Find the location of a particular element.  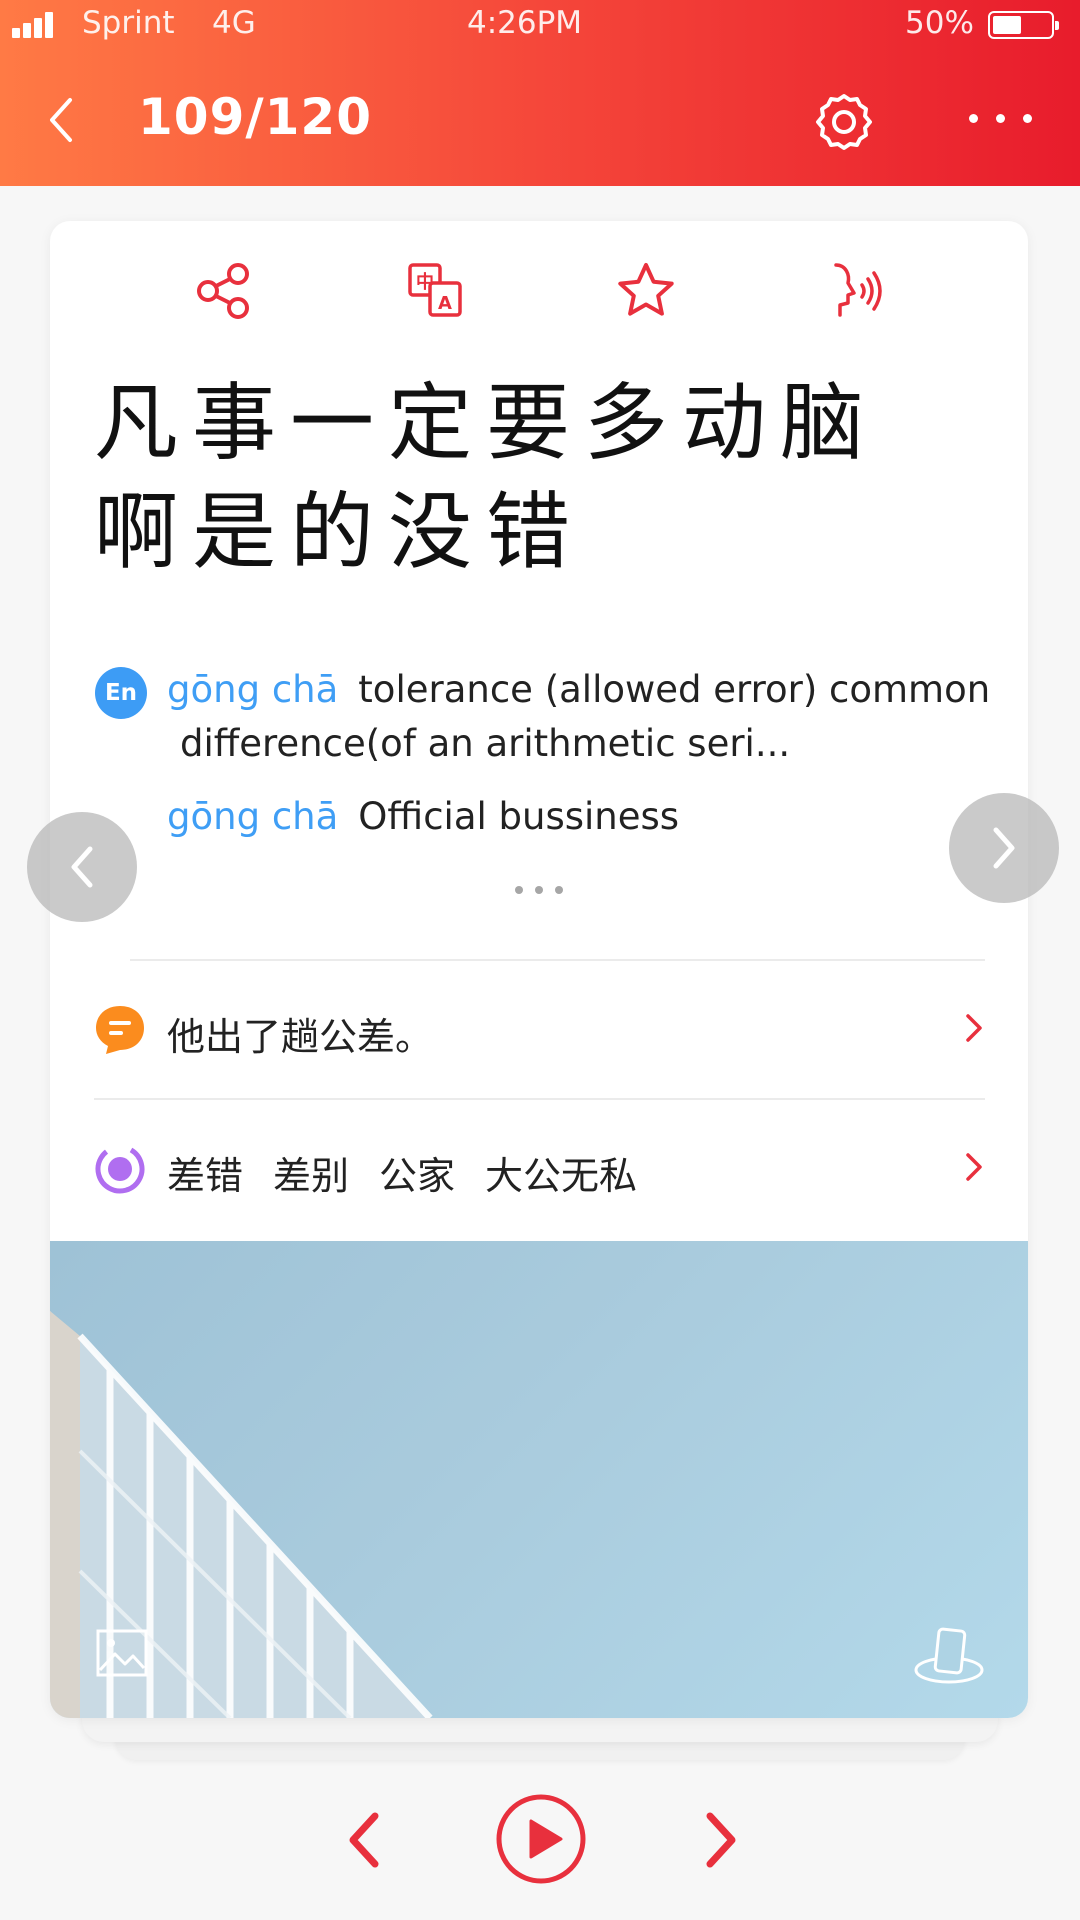

svg-text: A is located at coordinates (445, 303).